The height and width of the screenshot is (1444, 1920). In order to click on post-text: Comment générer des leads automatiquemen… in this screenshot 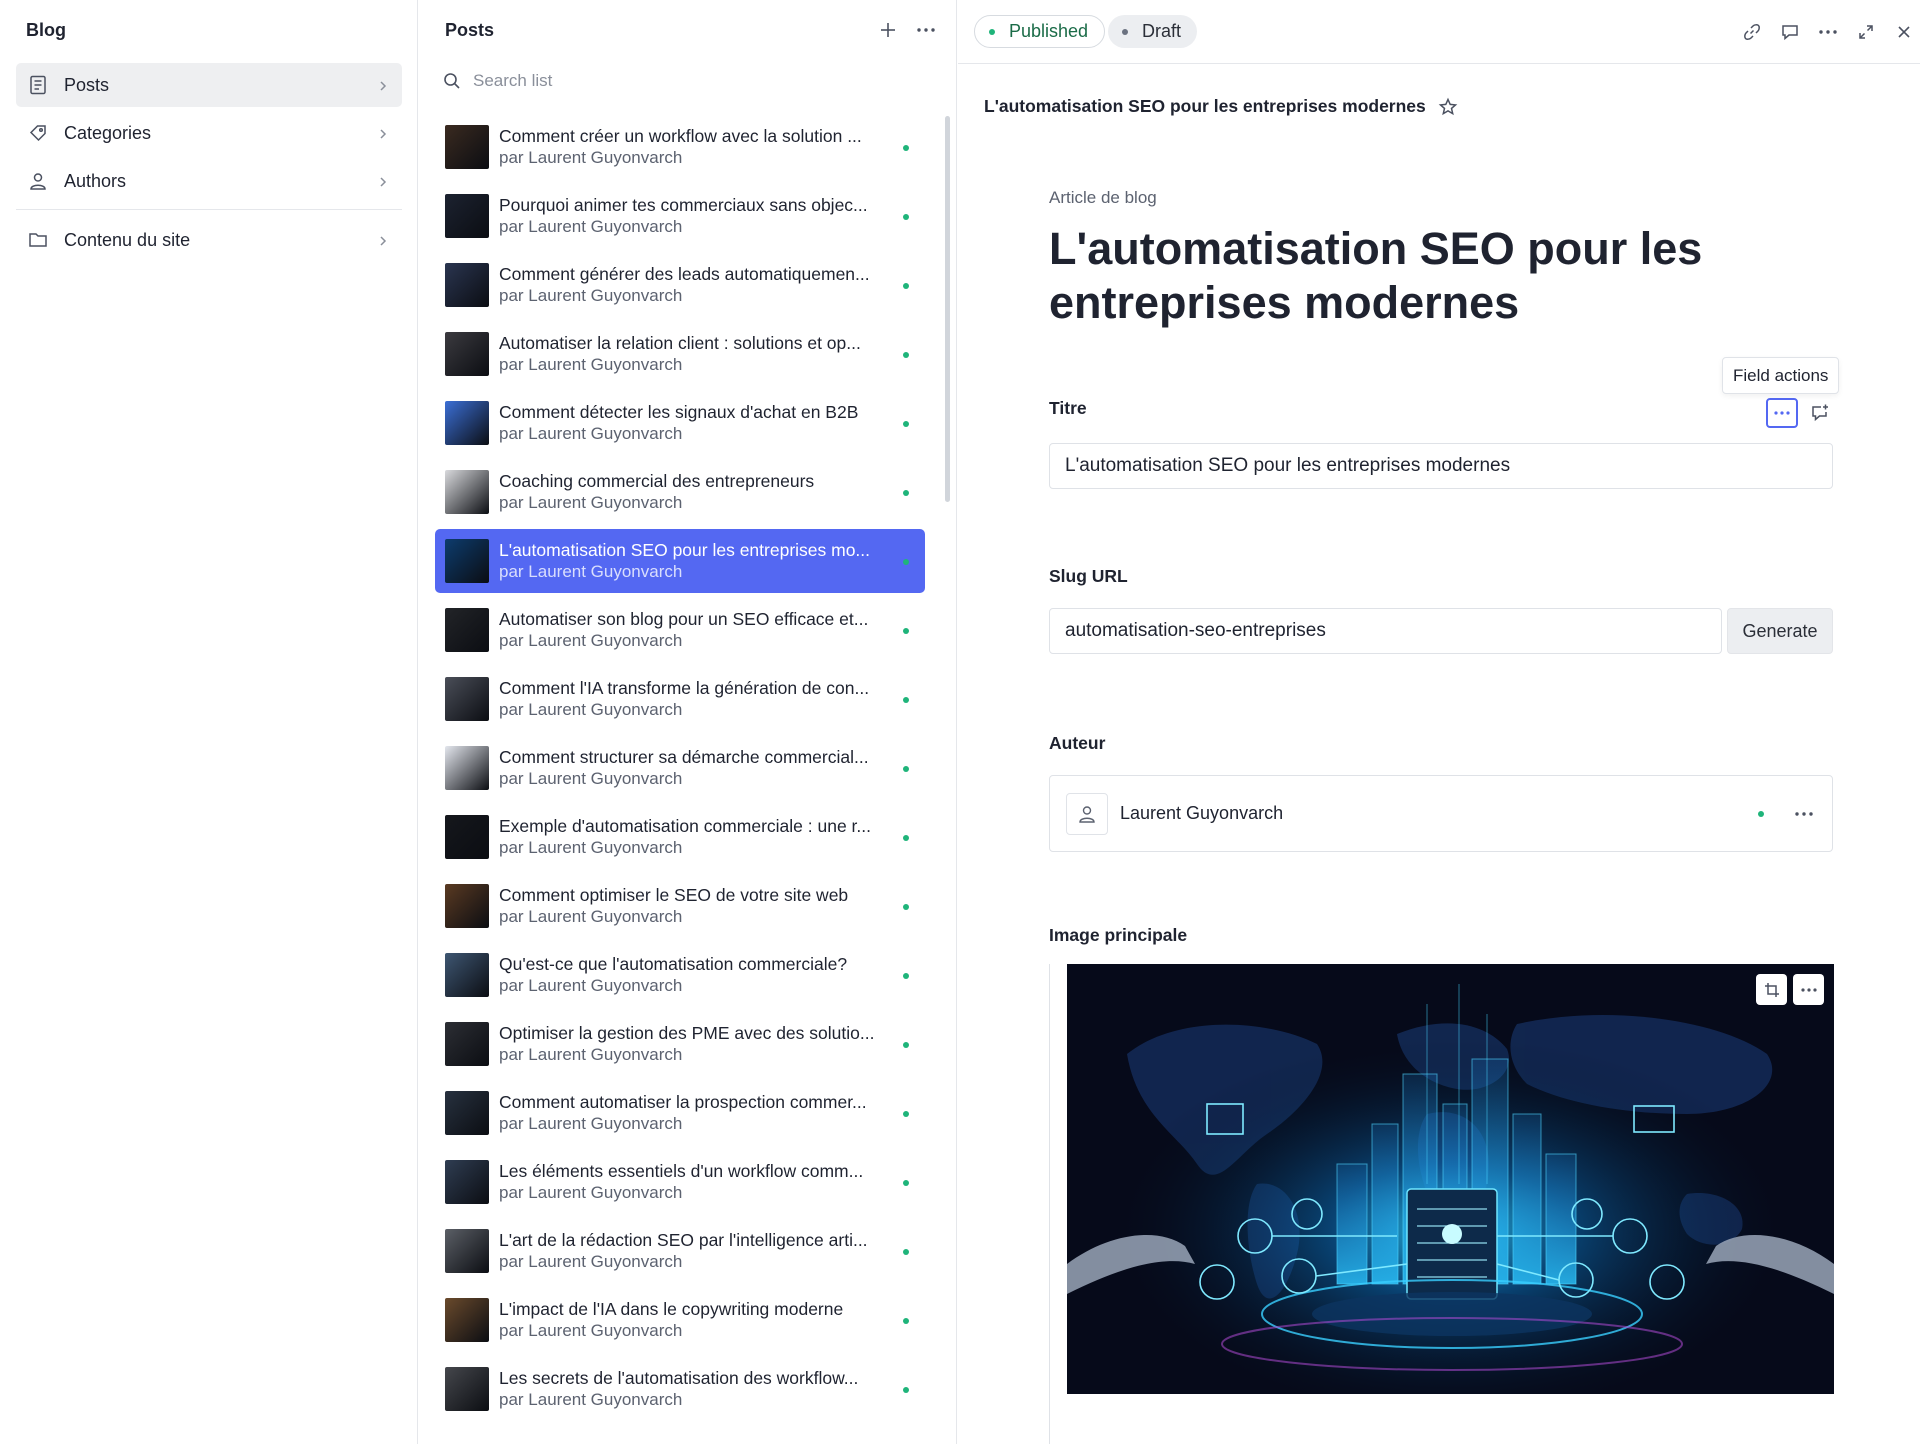, I will do `click(707, 285)`.